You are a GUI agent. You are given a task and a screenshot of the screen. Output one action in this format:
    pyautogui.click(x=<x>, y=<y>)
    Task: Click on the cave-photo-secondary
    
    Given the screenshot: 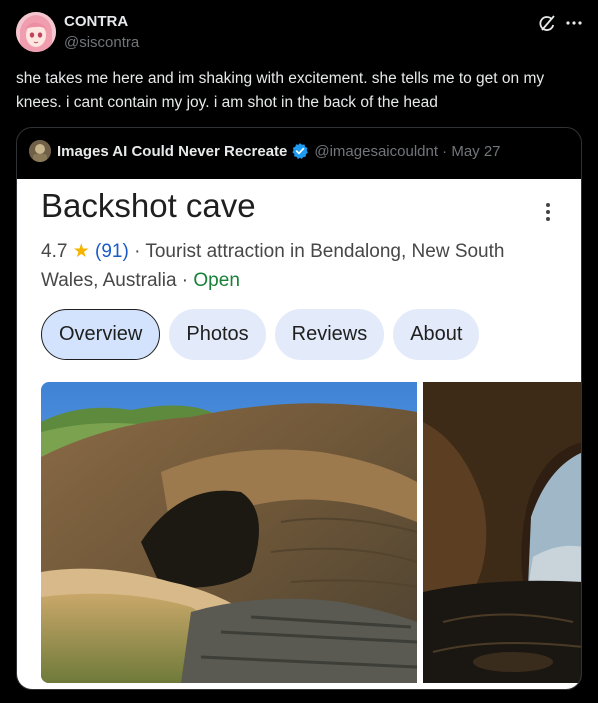 What is the action you would take?
    pyautogui.click(x=502, y=532)
    